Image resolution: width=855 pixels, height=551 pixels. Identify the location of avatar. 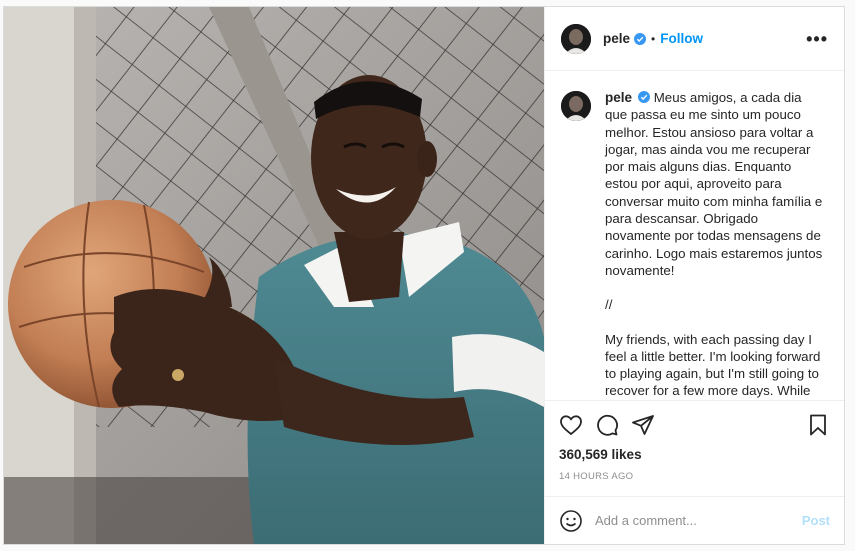
(576, 38).